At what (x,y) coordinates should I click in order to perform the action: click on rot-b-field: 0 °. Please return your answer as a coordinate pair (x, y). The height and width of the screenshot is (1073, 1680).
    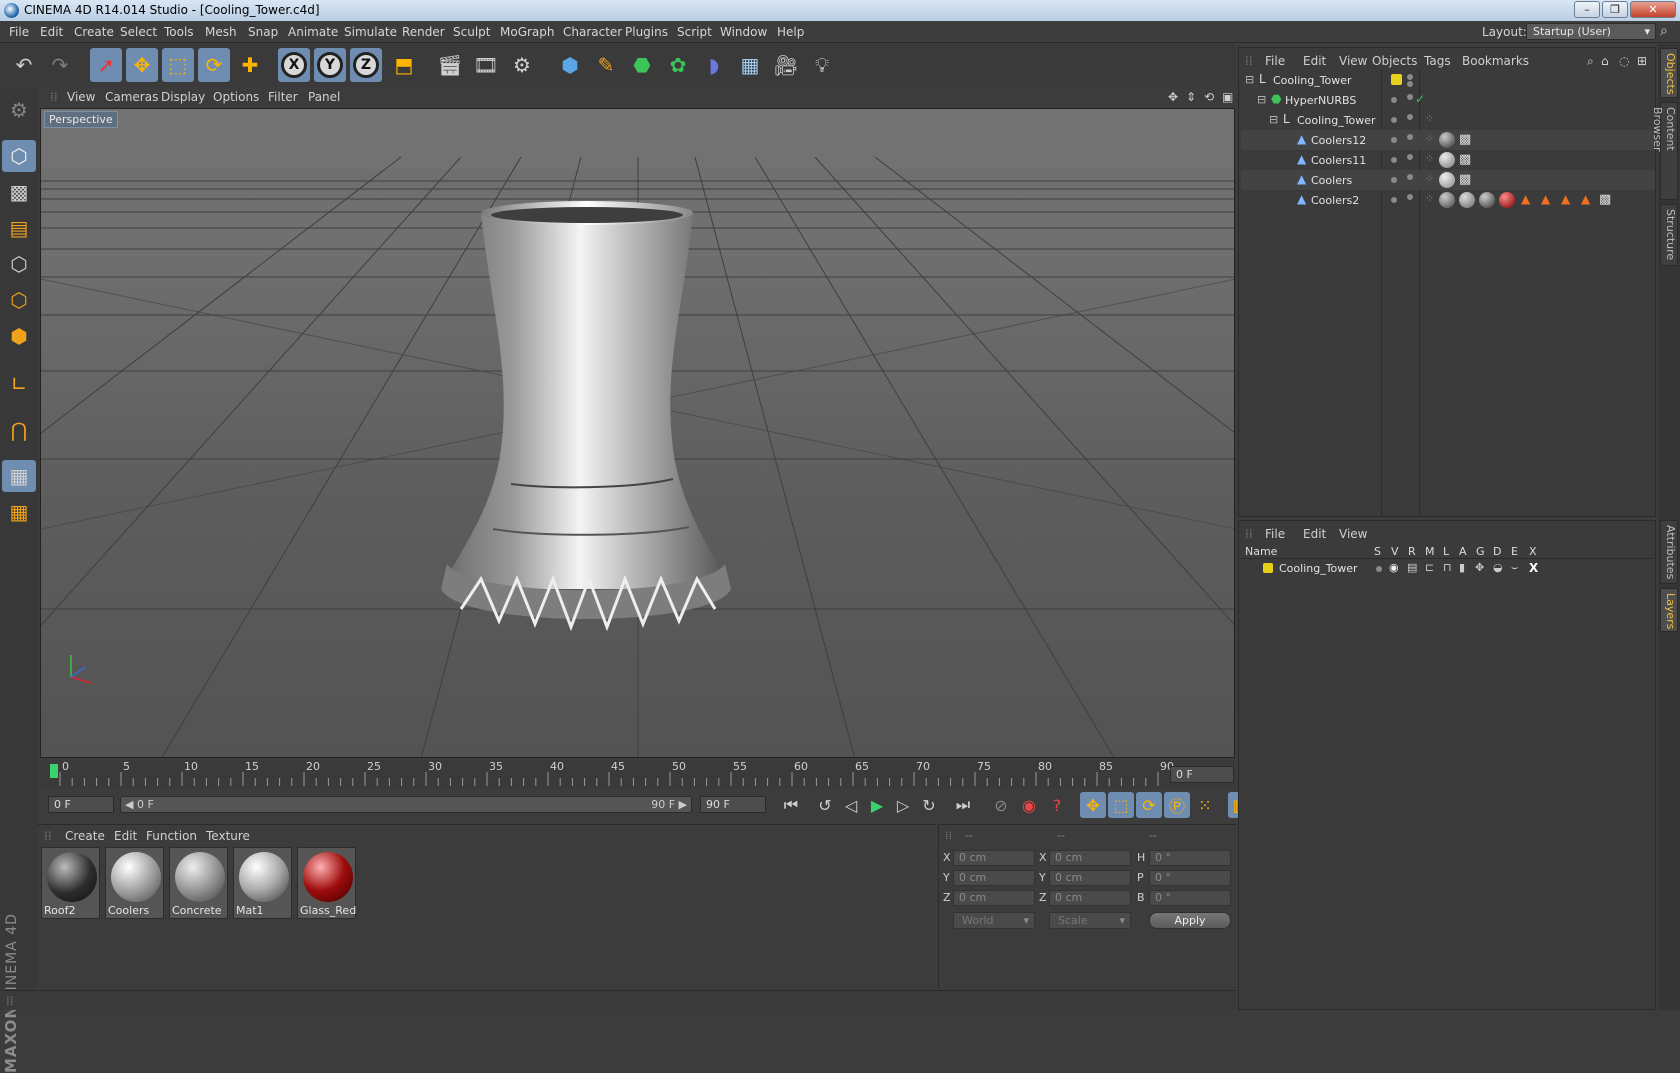
    Looking at the image, I should click on (1190, 898).